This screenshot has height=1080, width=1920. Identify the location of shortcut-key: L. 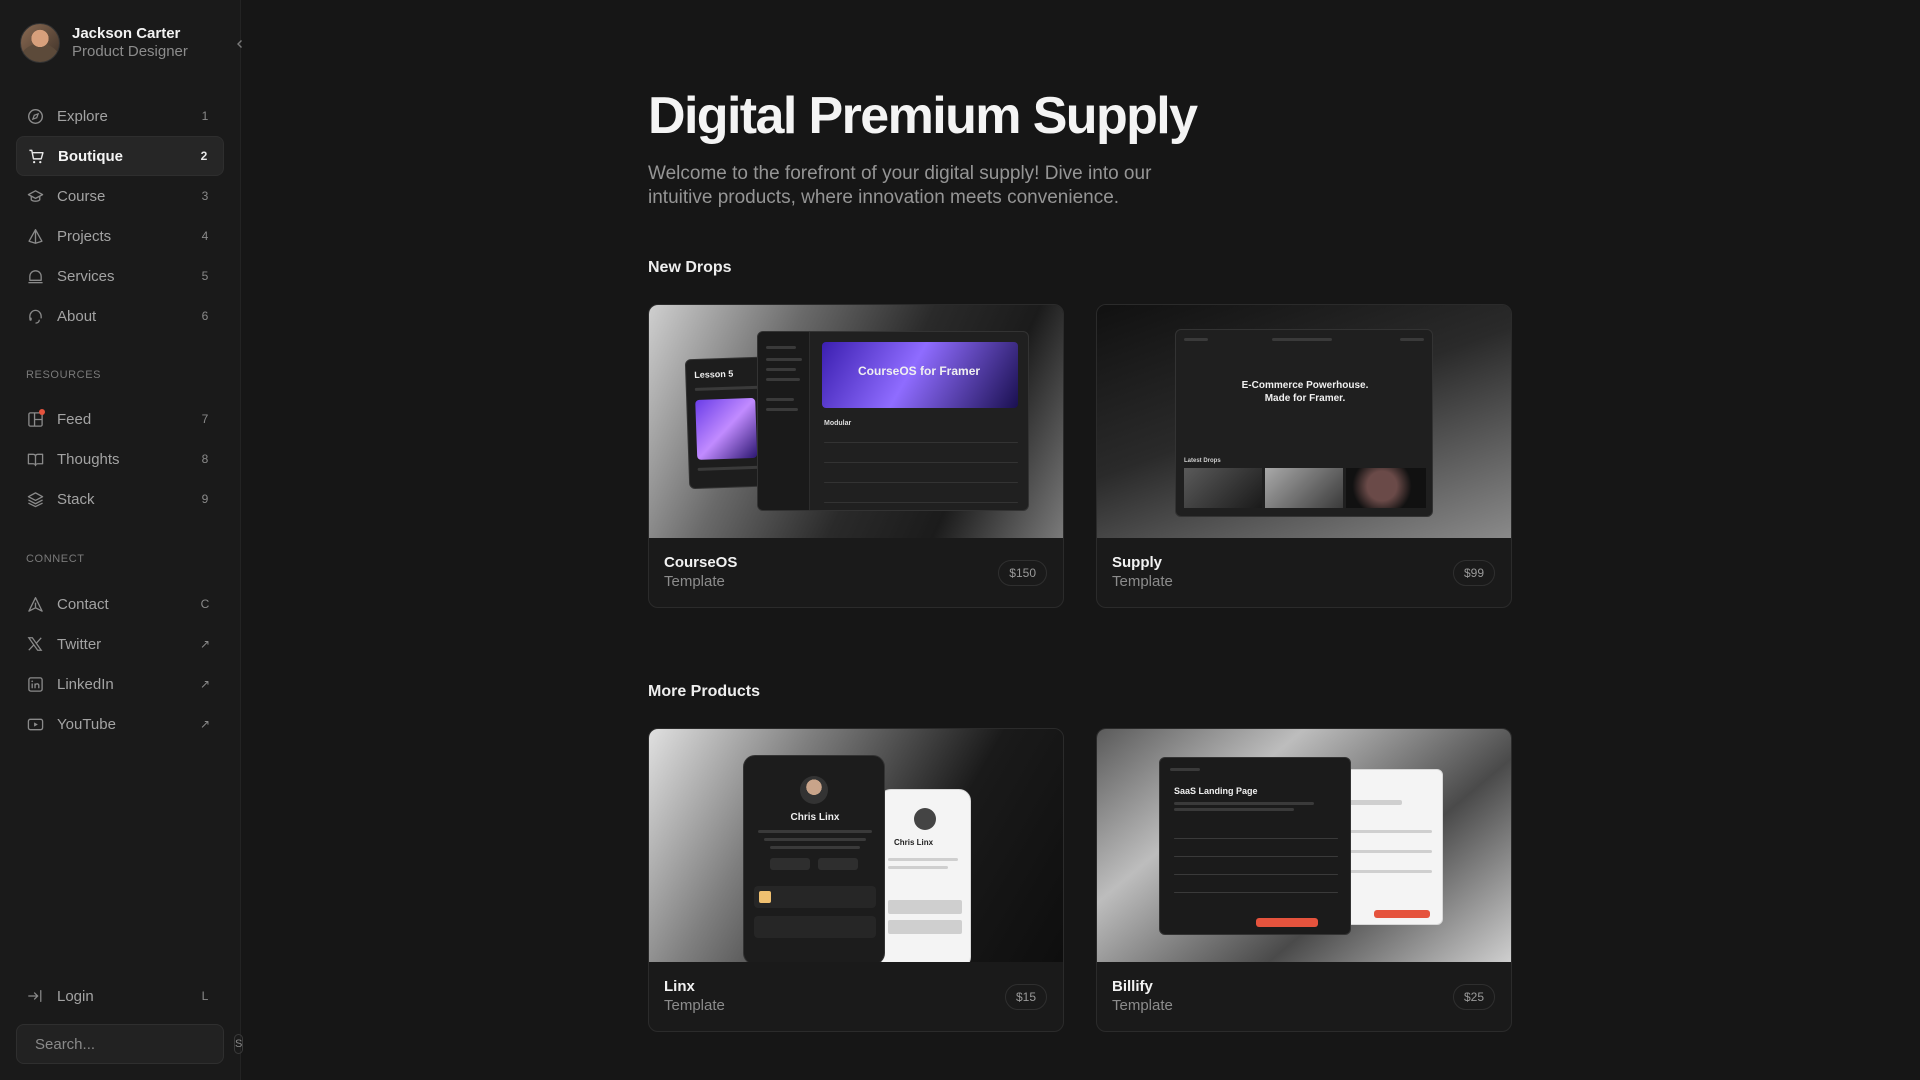
(205, 996).